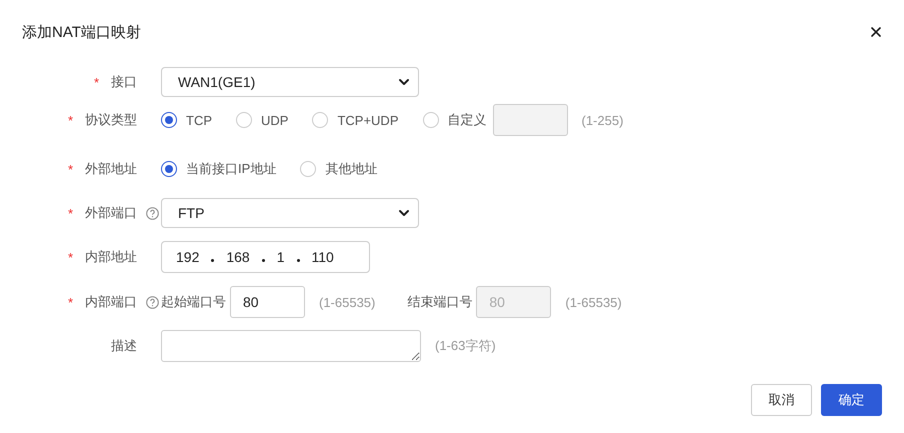  Describe the element at coordinates (265, 257) in the screenshot. I see `ip-address-field: 192 168 1 110` at that location.